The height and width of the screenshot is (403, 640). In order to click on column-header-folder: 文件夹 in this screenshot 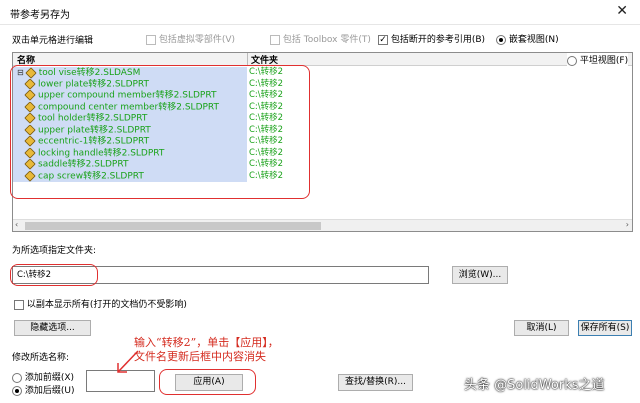, I will do `click(264, 59)`.